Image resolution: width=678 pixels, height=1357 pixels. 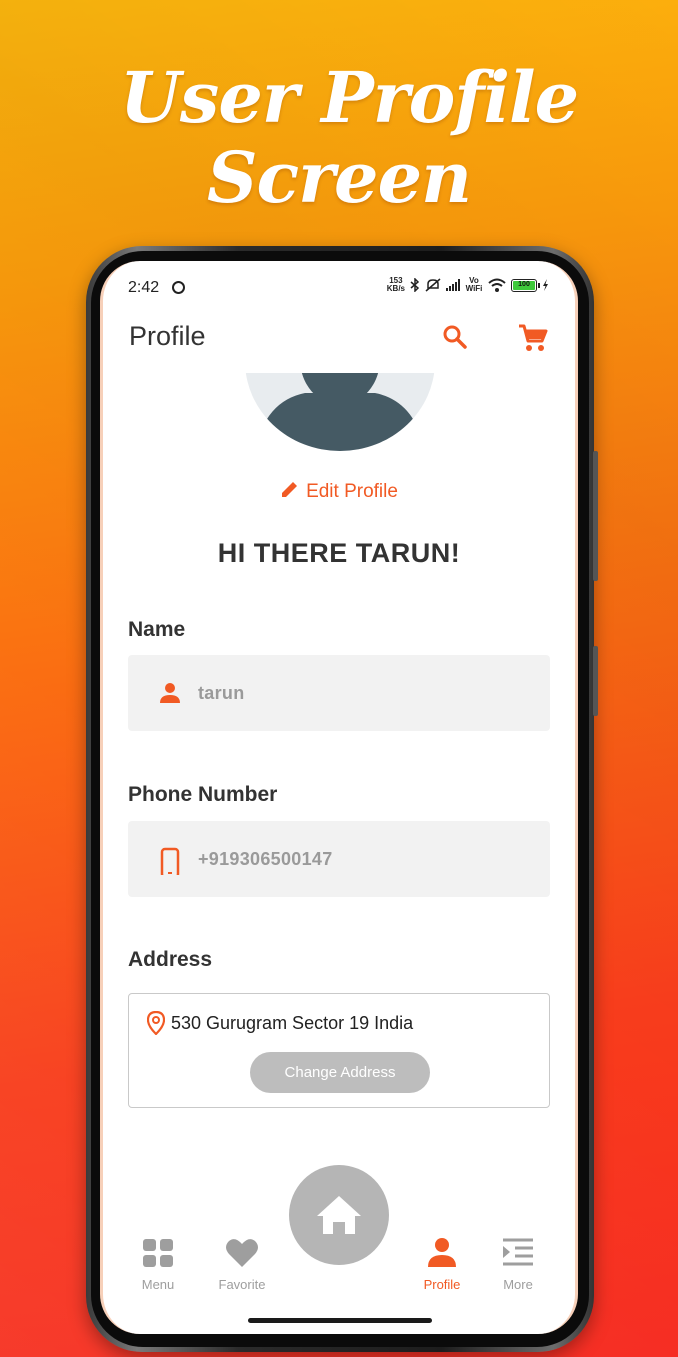 I want to click on home-button, so click(x=339, y=1215).